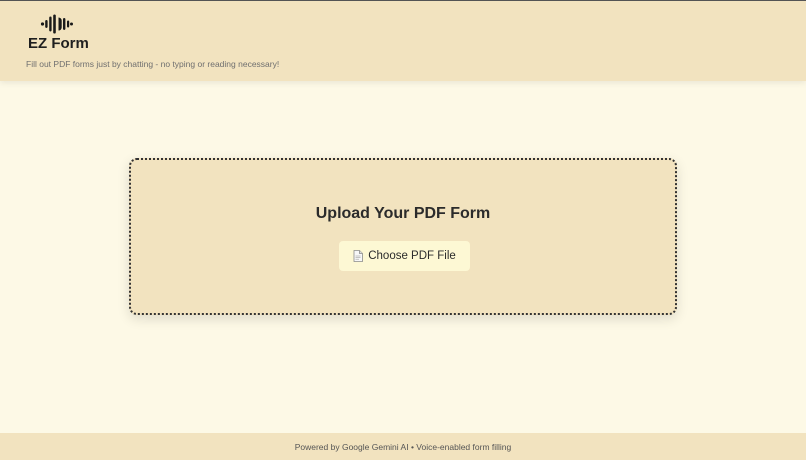 The height and width of the screenshot is (460, 806). I want to click on file-icon, so click(358, 256).